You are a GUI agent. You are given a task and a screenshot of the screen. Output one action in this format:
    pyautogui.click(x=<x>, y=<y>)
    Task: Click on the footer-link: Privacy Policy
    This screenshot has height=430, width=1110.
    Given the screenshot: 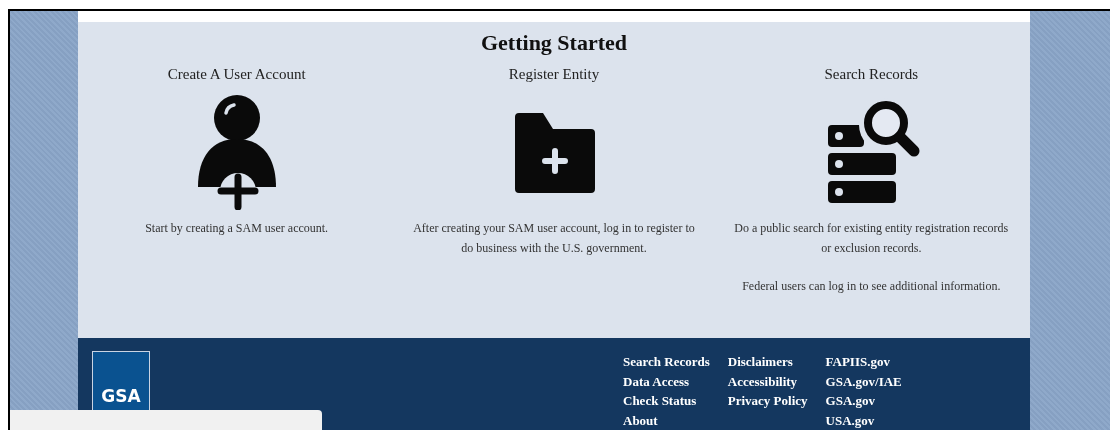 What is the action you would take?
    pyautogui.click(x=767, y=401)
    